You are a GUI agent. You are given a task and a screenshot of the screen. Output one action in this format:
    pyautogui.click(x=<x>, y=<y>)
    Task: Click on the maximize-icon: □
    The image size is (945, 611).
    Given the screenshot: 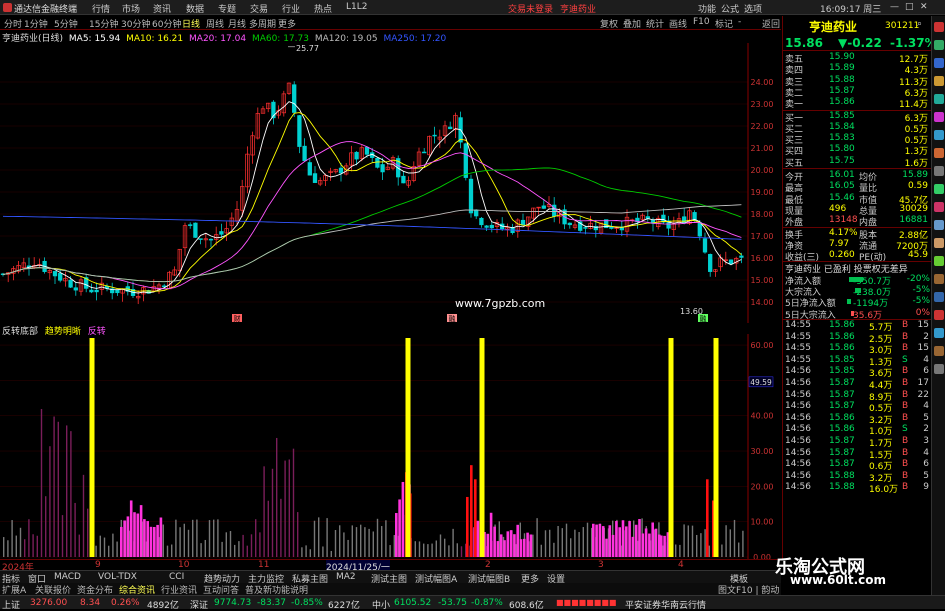 What is the action you would take?
    pyautogui.click(x=909, y=7)
    